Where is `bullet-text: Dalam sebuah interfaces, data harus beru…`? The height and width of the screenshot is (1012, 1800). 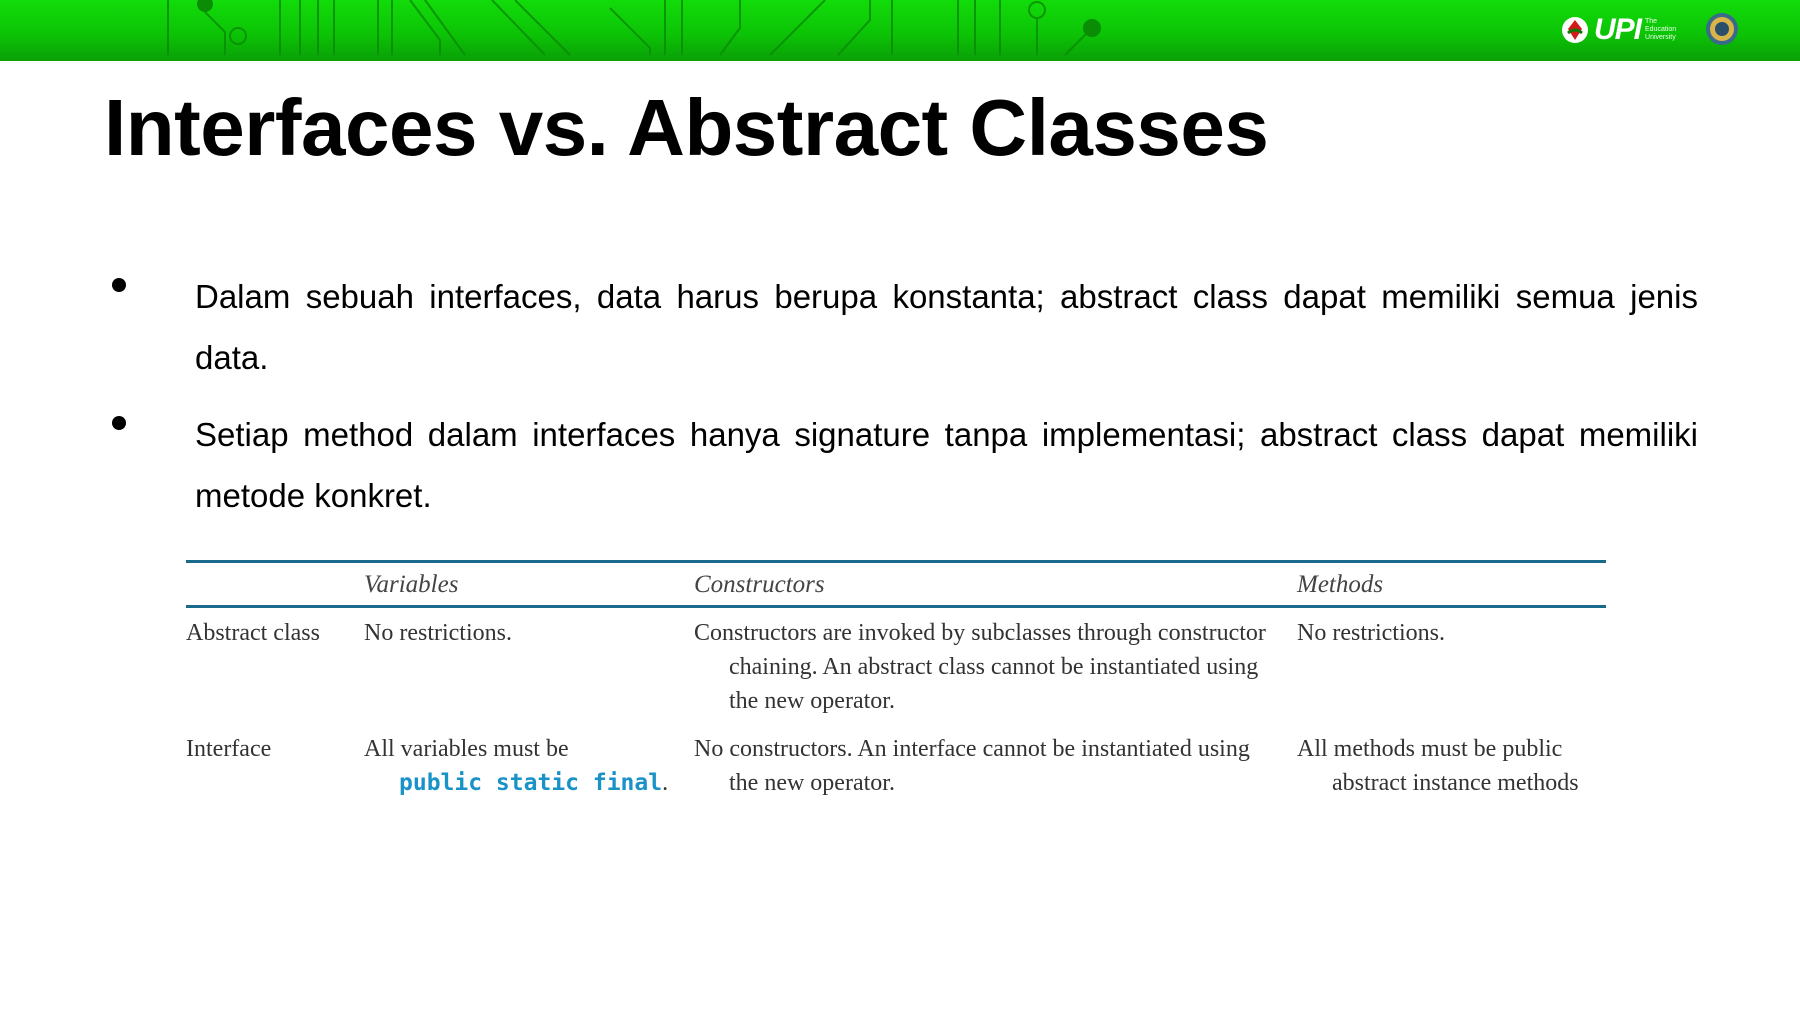
bullet-text: Dalam sebuah interfaces, data harus beru… is located at coordinates (946, 327).